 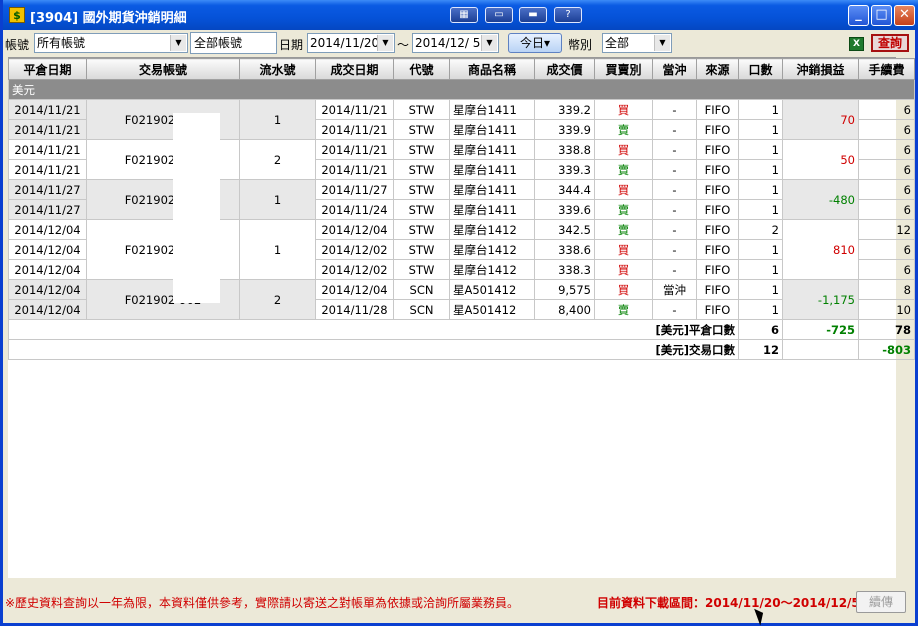 What do you see at coordinates (886, 329) in the screenshot?
I see `summary-fee: 78` at bounding box center [886, 329].